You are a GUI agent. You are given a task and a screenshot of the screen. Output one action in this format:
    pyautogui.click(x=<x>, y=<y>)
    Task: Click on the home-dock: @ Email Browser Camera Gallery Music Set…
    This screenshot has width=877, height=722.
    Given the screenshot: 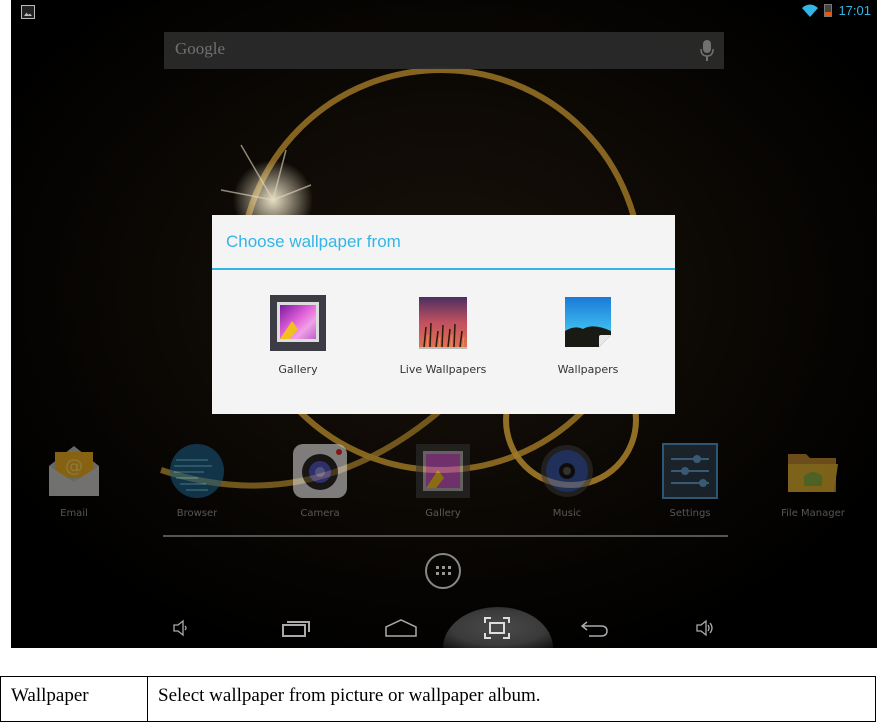 What is the action you would take?
    pyautogui.click(x=444, y=482)
    